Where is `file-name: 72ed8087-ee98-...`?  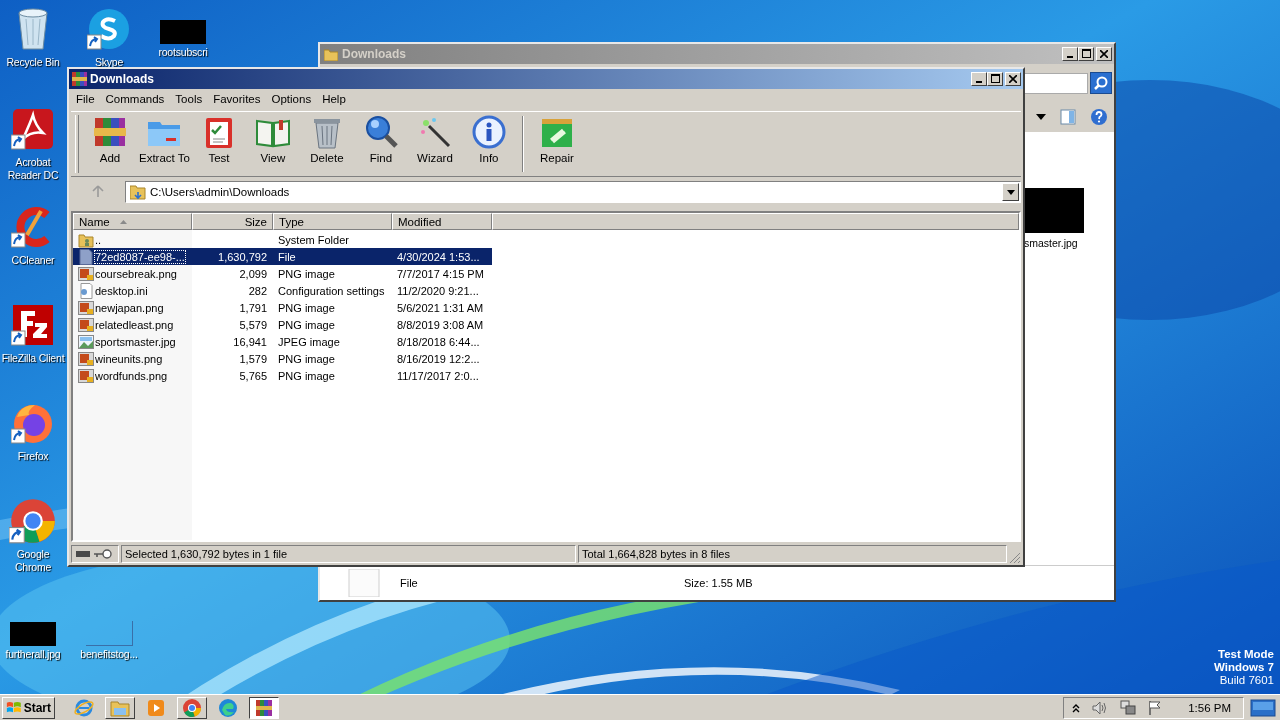 file-name: 72ed8087-ee98-... is located at coordinates (140, 256).